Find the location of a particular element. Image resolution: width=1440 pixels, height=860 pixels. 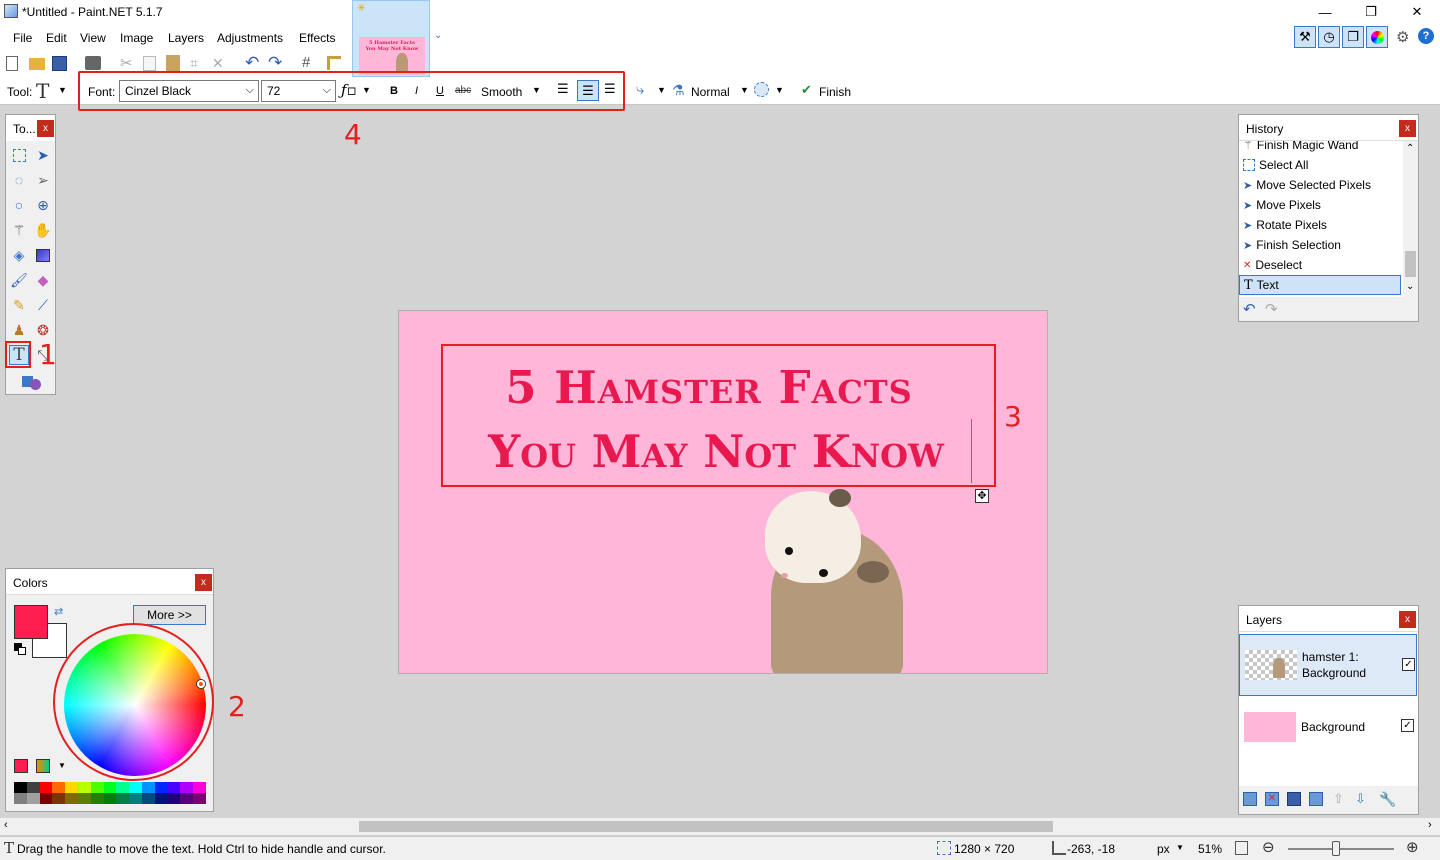

scroll-right-icon: › is located at coordinates (1430, 825).